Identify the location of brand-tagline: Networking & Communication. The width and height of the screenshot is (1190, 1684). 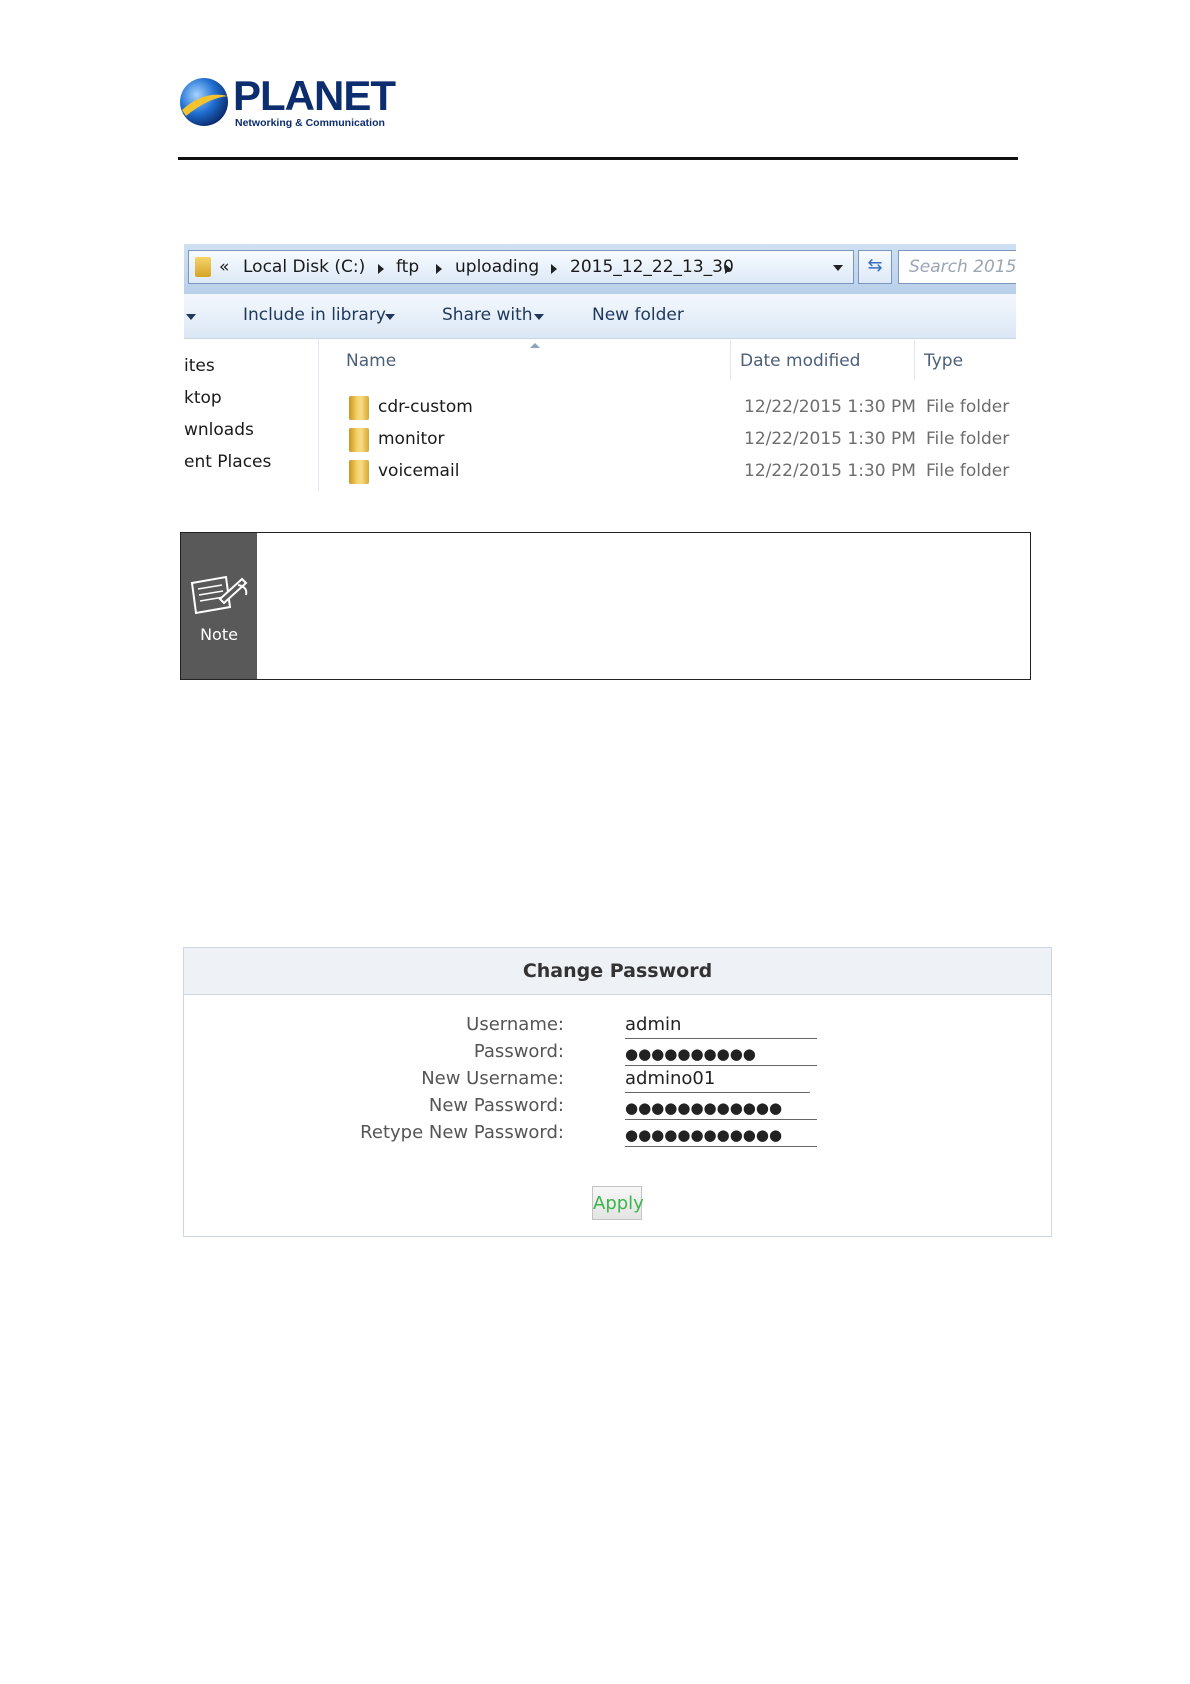
(310, 123).